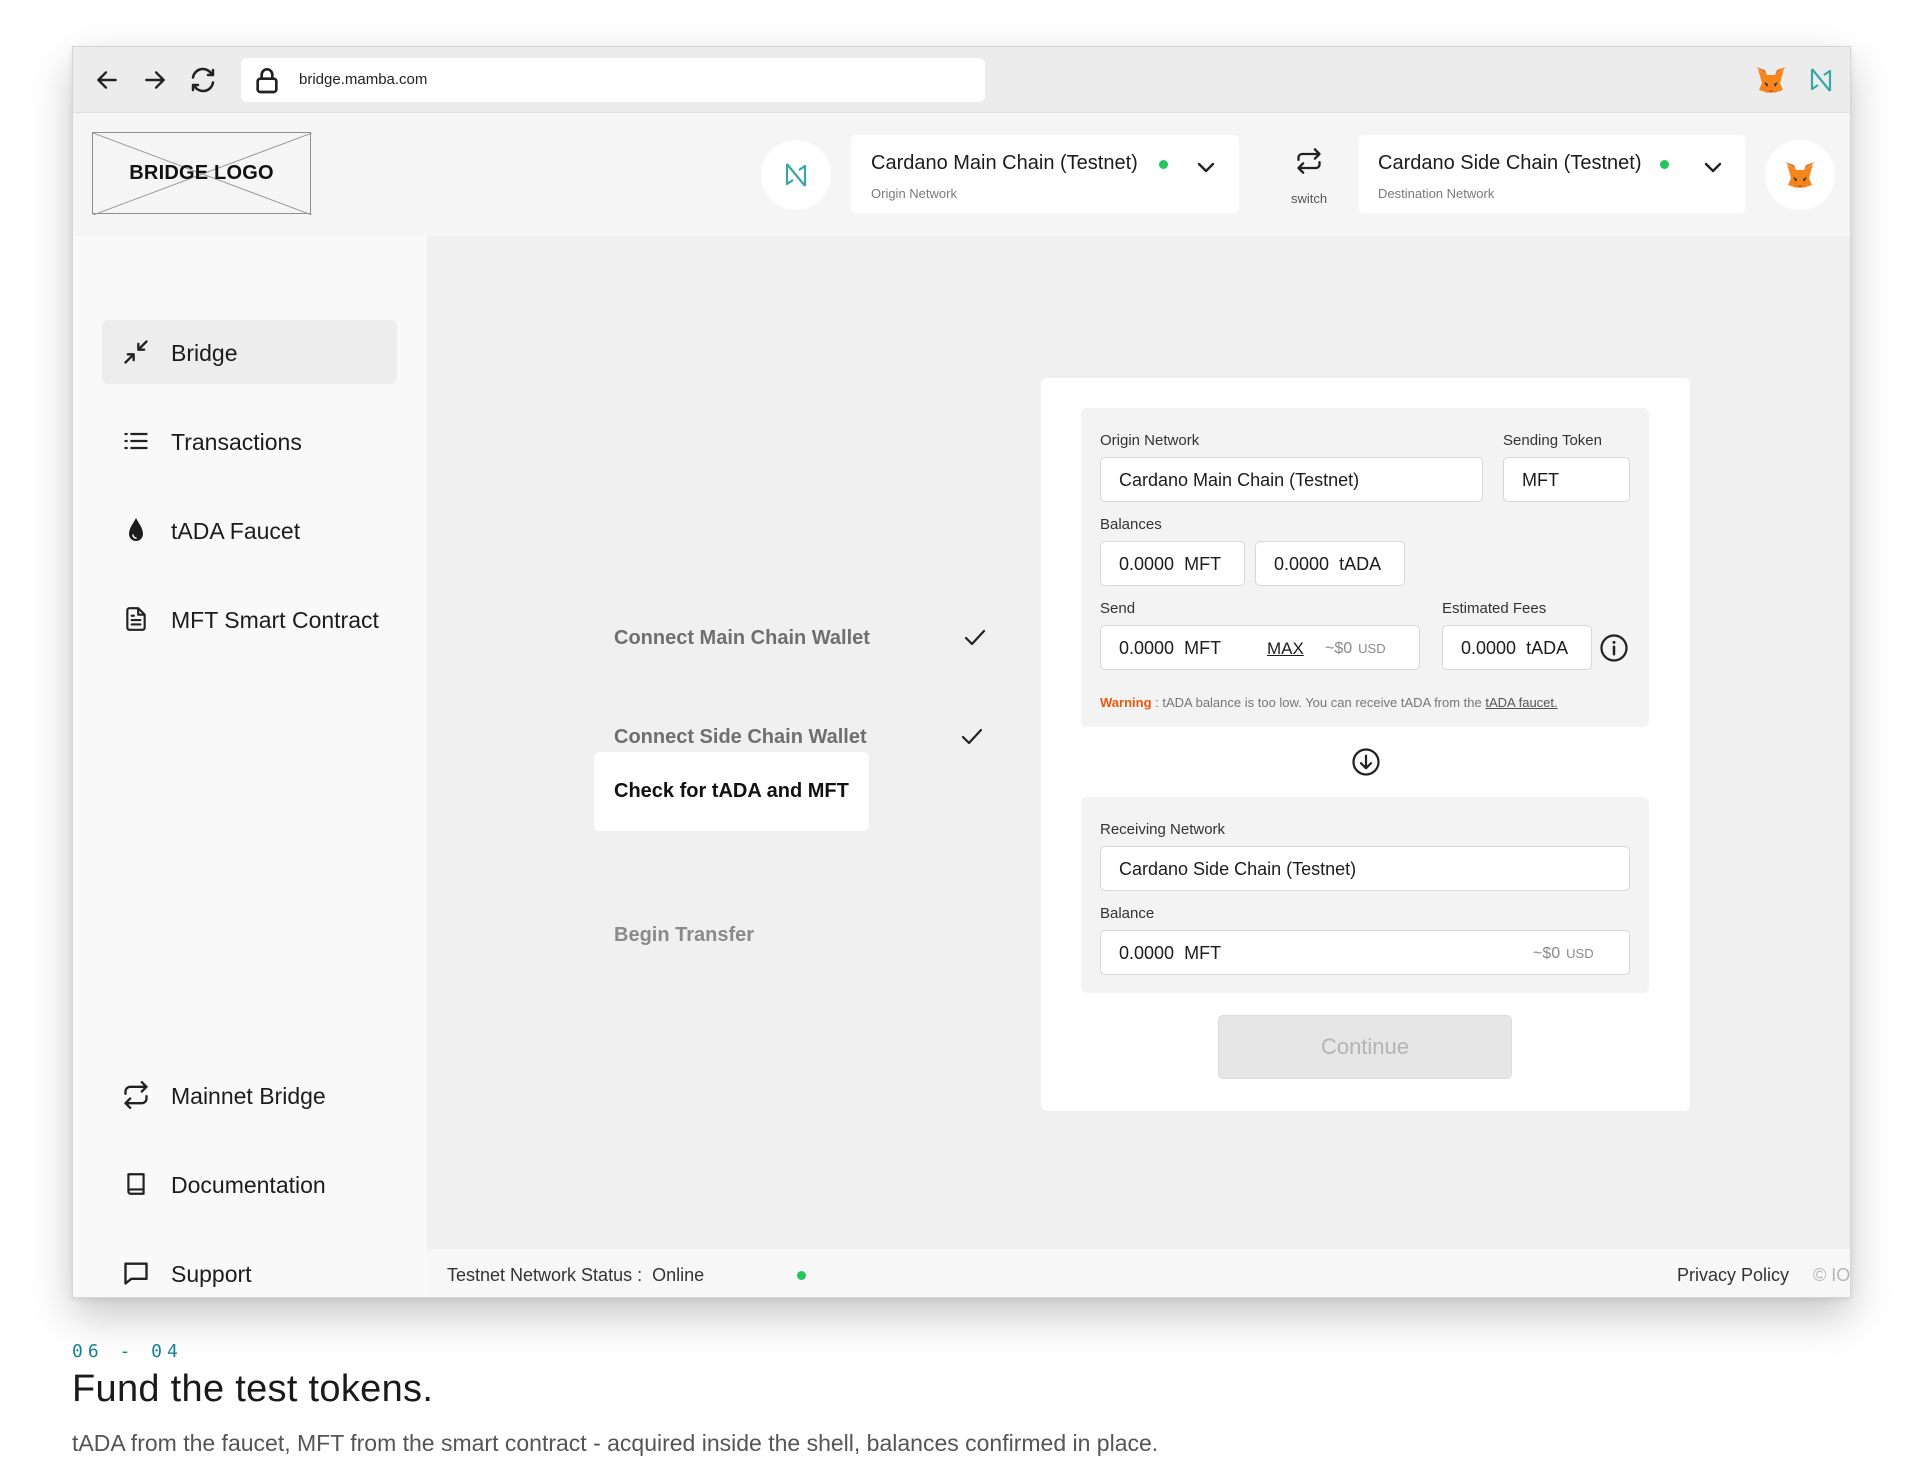  Describe the element at coordinates (1126, 702) in the screenshot. I see `warning-prefix: Warning` at that location.